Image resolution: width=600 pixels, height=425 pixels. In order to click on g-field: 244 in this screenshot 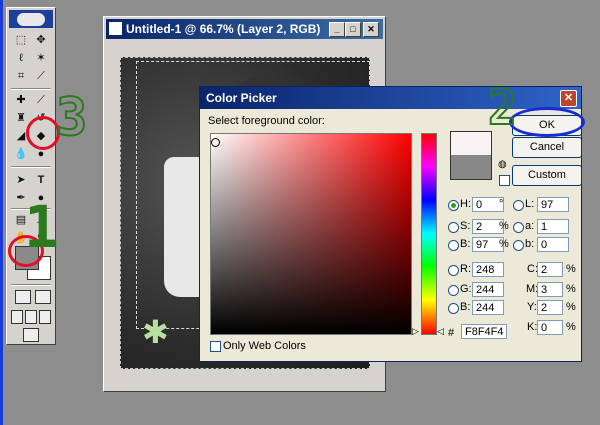, I will do `click(488, 289)`.